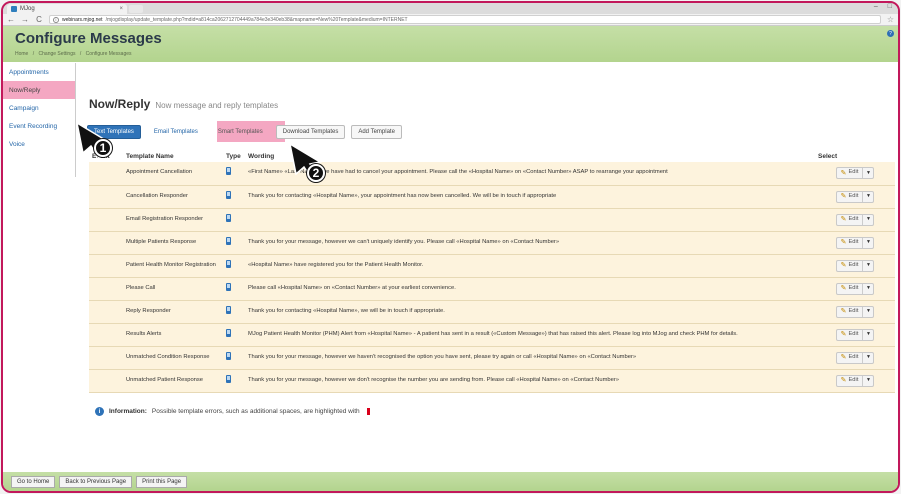 This screenshot has width=901, height=494. I want to click on browser-tab: MJog ×, so click(67, 9).